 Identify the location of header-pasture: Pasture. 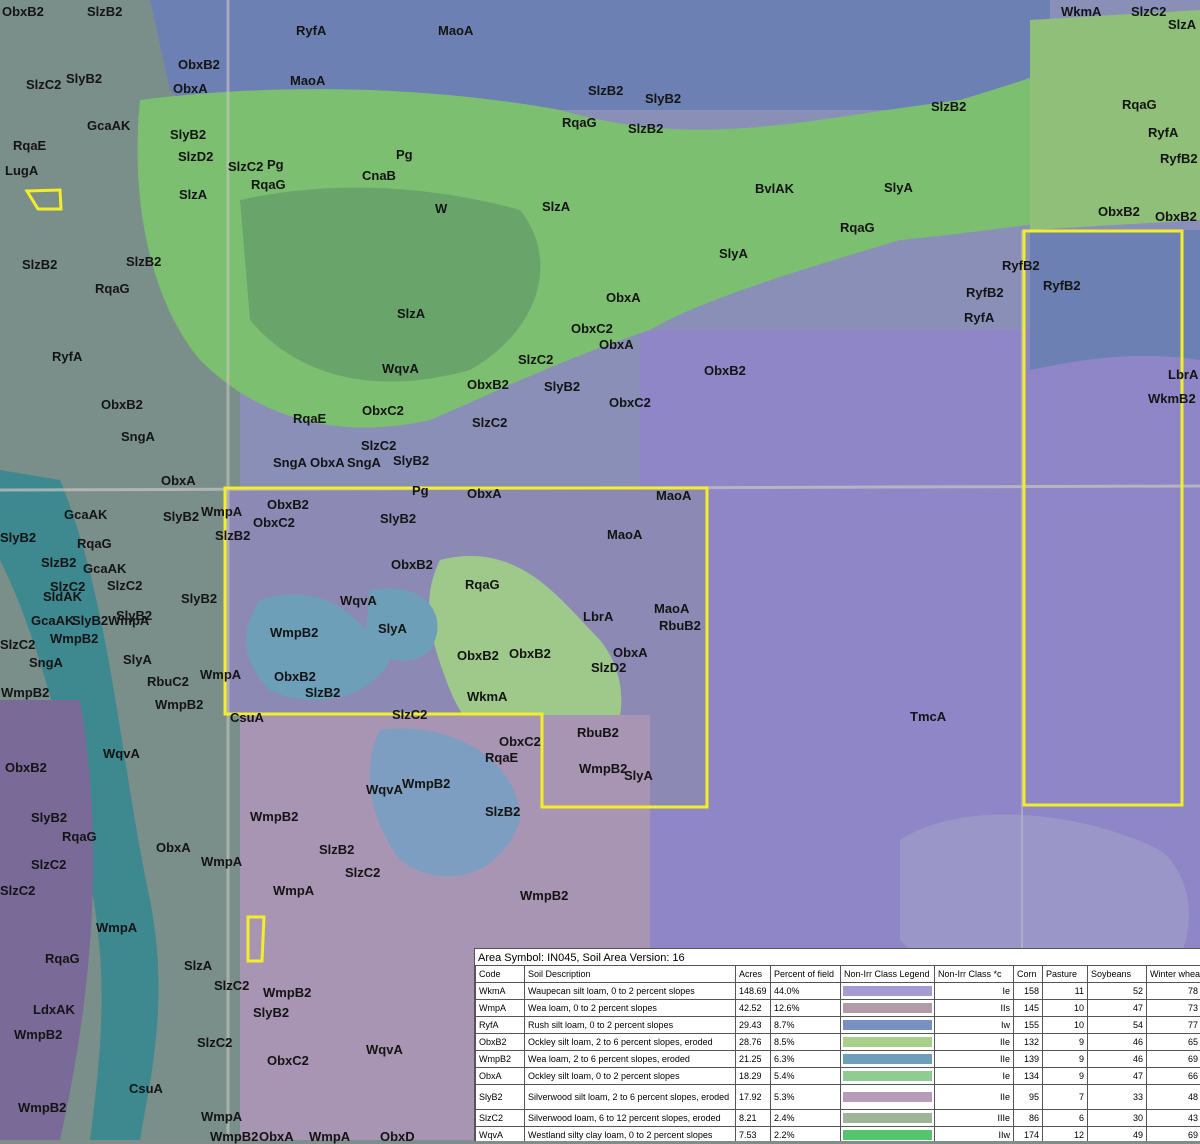
(1065, 974).